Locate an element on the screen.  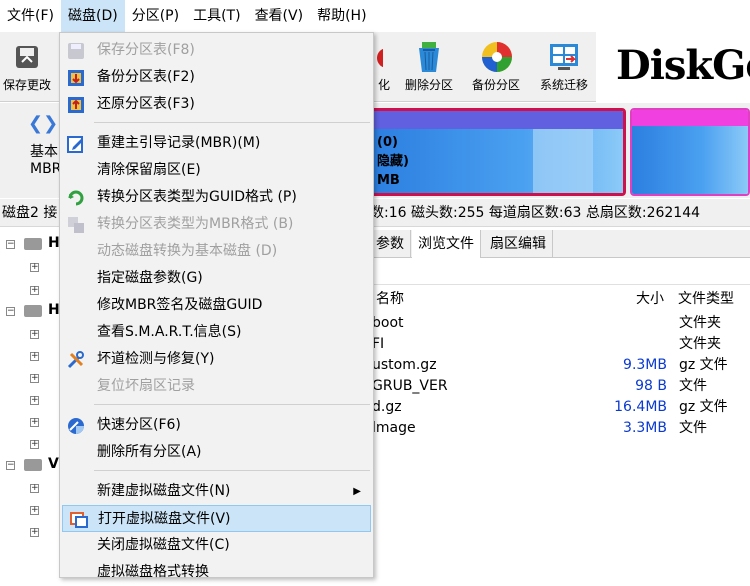
partition-block-selected: (0) 隐藏) MB is located at coordinates (498, 152).